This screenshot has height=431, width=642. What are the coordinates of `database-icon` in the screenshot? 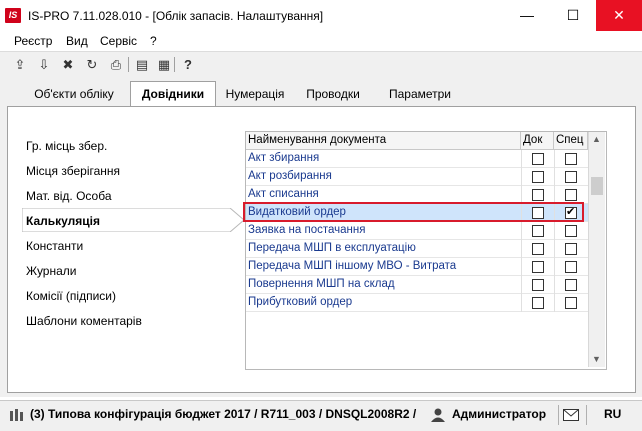 It's located at (16, 415).